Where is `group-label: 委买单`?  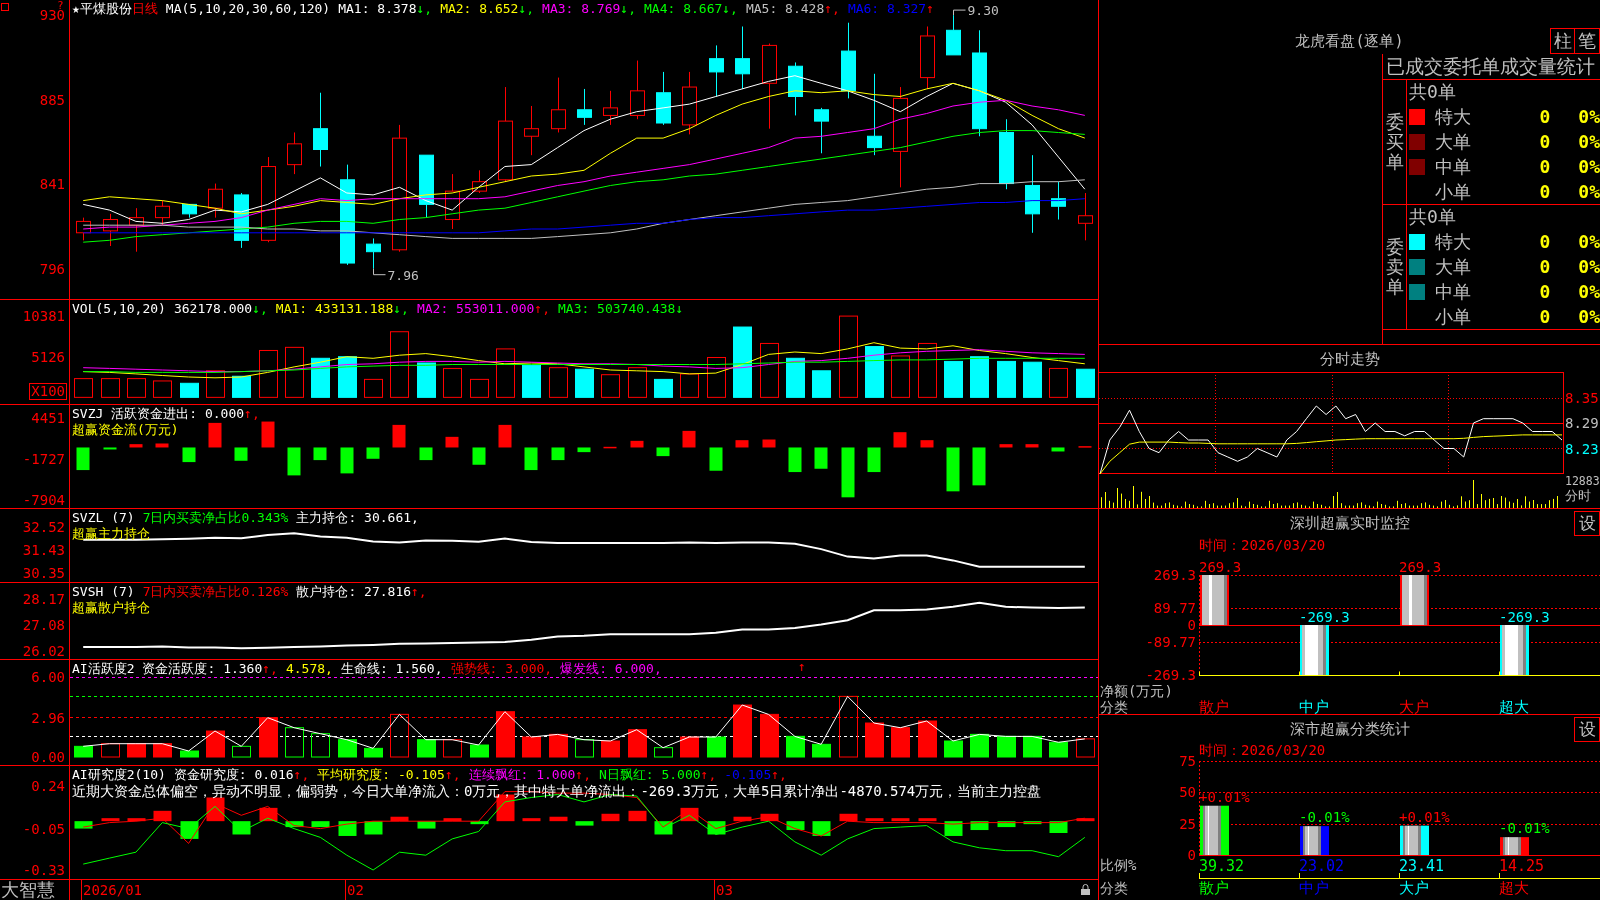 group-label: 委买单 is located at coordinates (1394, 142).